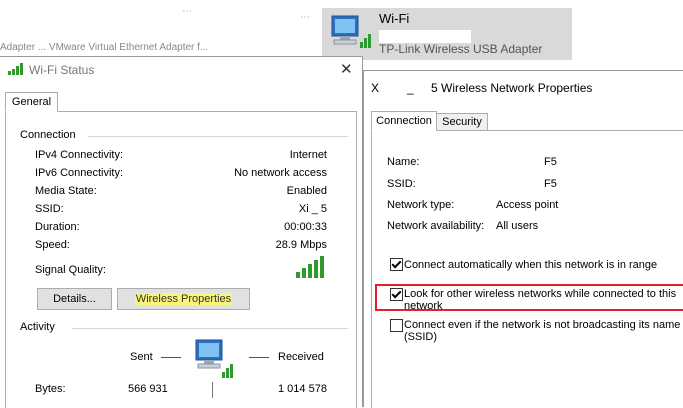 Image resolution: width=683 pixels, height=408 pixels. I want to click on media-state-value: Enabled, so click(306, 191).